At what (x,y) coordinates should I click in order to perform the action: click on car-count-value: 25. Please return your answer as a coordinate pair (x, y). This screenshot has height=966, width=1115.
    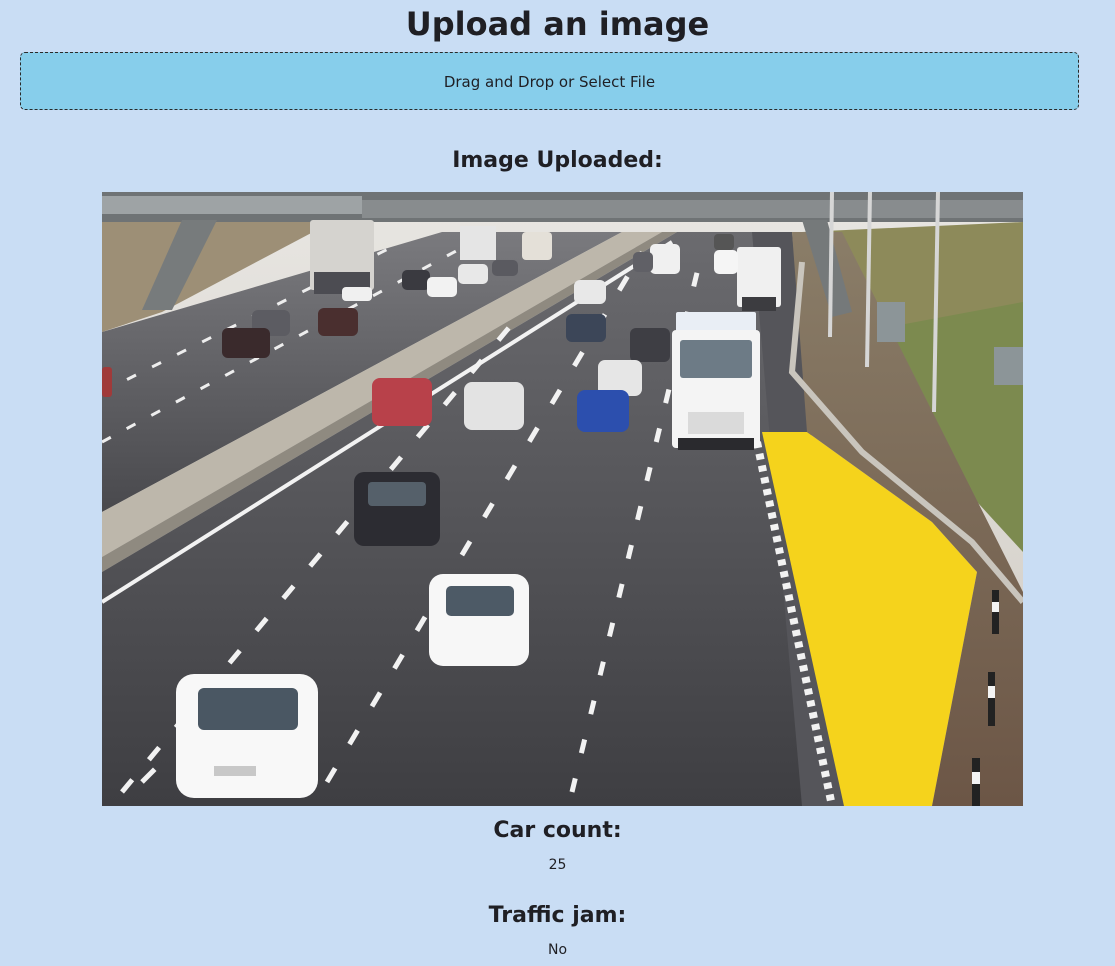
    Looking at the image, I should click on (557, 865).